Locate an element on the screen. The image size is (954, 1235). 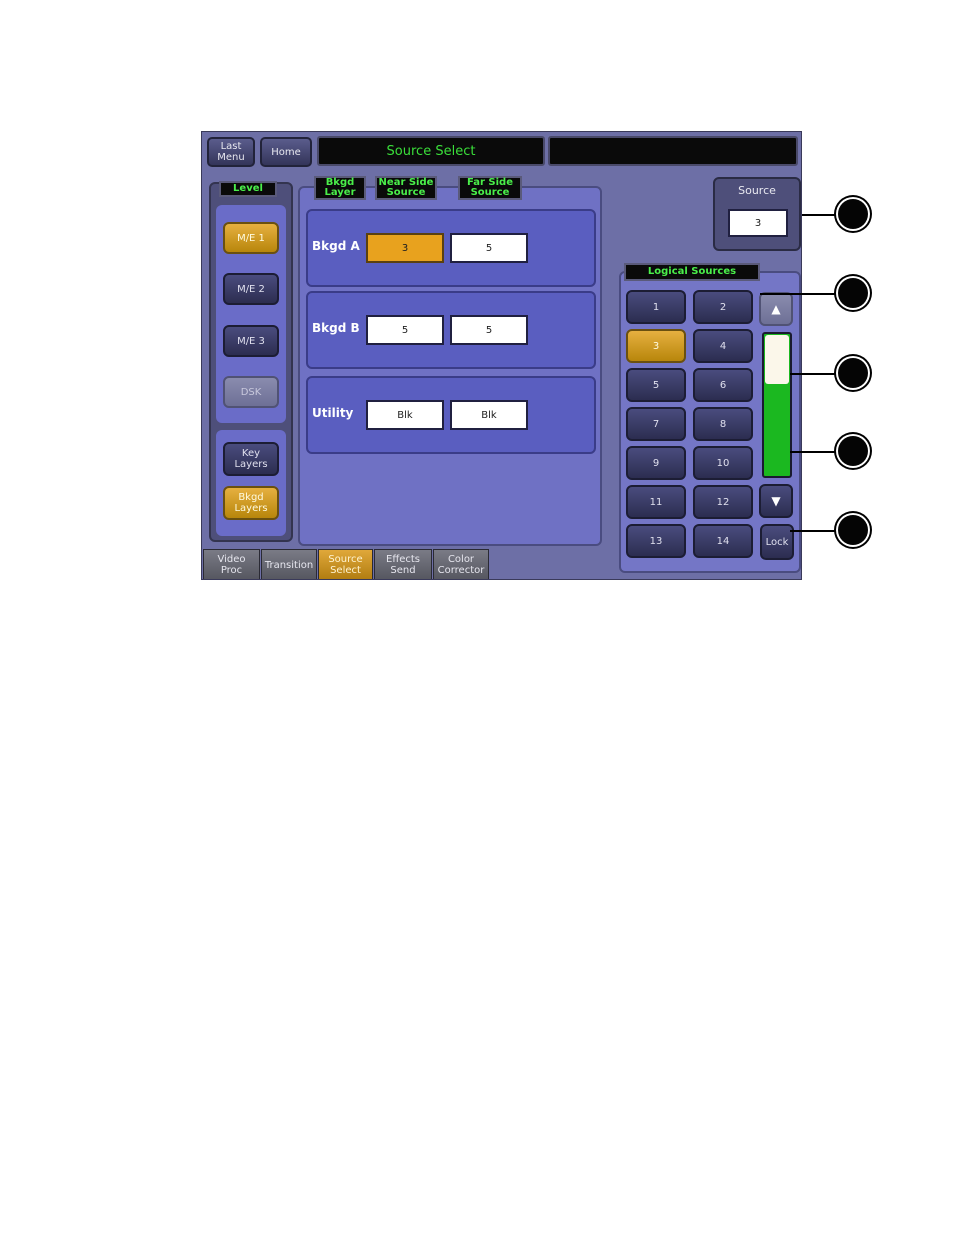
logical-source-button-13: 13 is located at coordinates (656, 541).